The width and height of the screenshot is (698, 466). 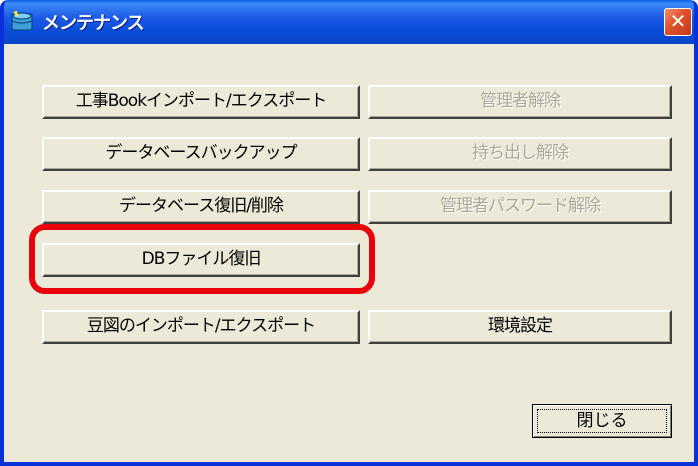 I want to click on admin-release-button: 管理者解除, so click(x=520, y=102).